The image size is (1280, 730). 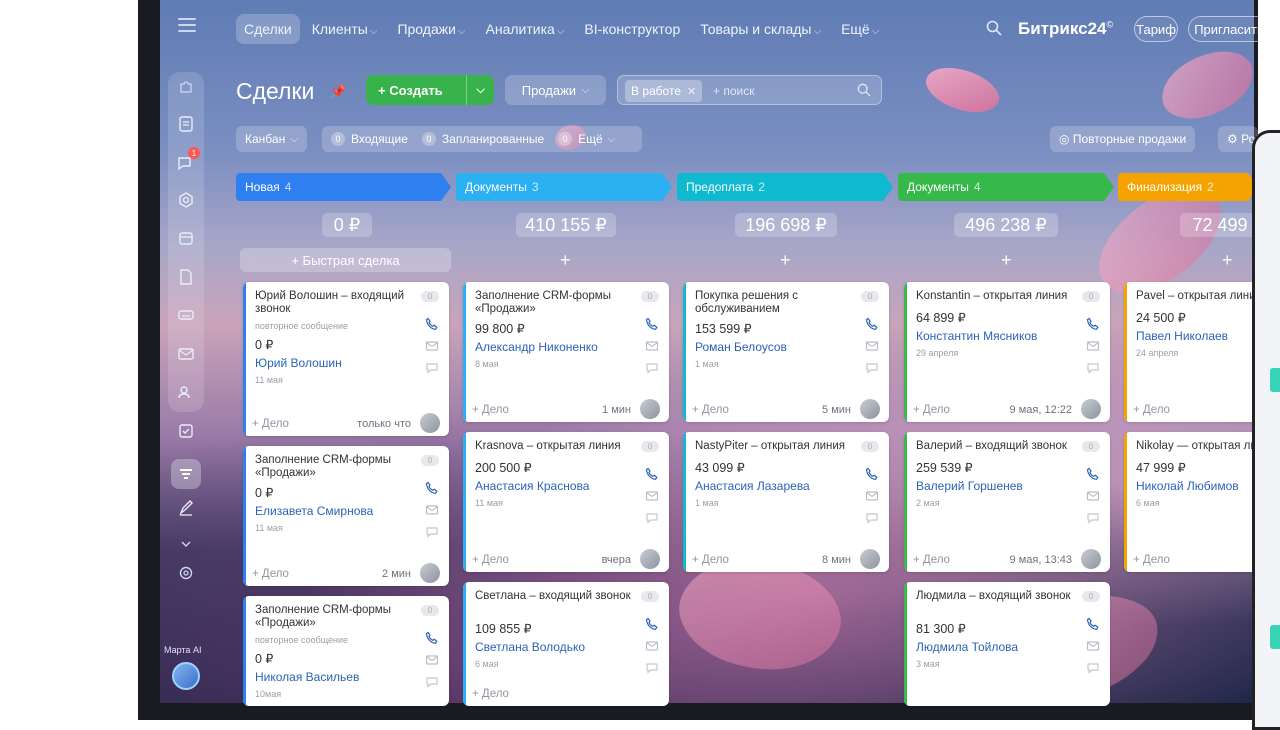 What do you see at coordinates (186, 238) in the screenshot?
I see `calendar-icon` at bounding box center [186, 238].